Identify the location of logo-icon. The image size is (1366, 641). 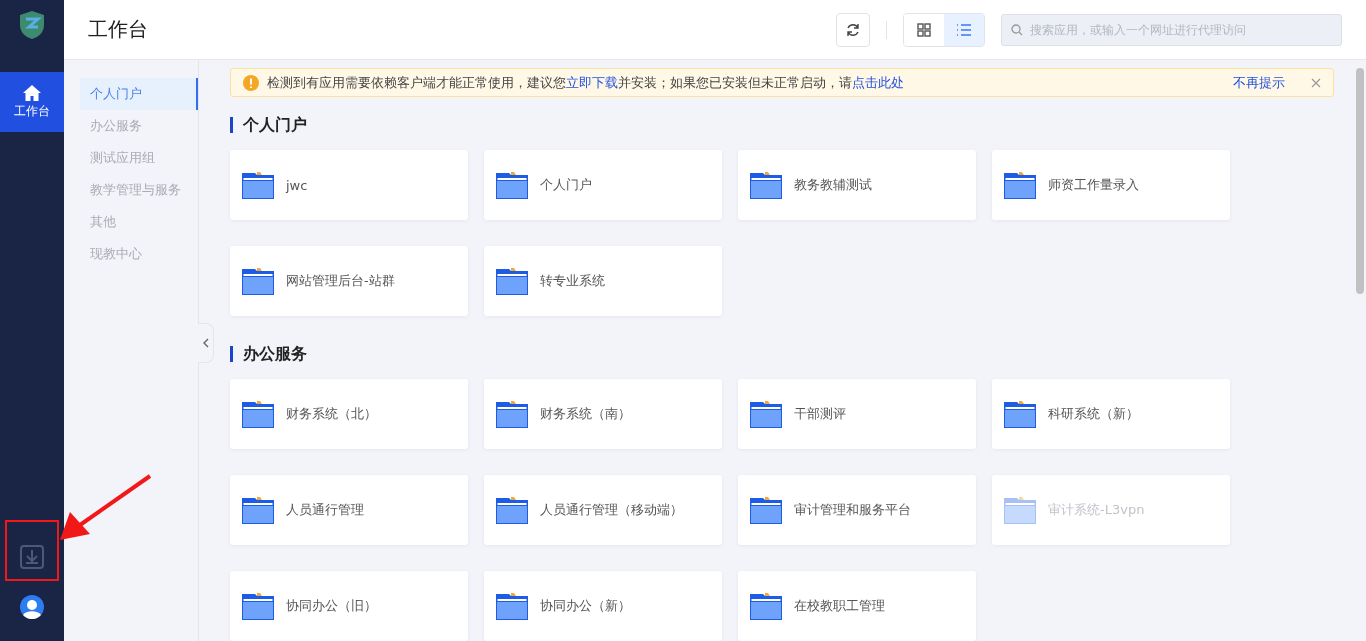
(32, 25).